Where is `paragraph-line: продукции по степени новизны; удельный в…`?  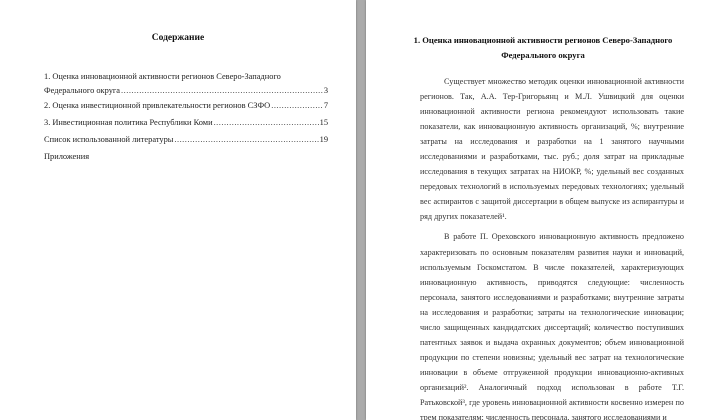 paragraph-line: продукции по степени новизны; удельный в… is located at coordinates (552, 357).